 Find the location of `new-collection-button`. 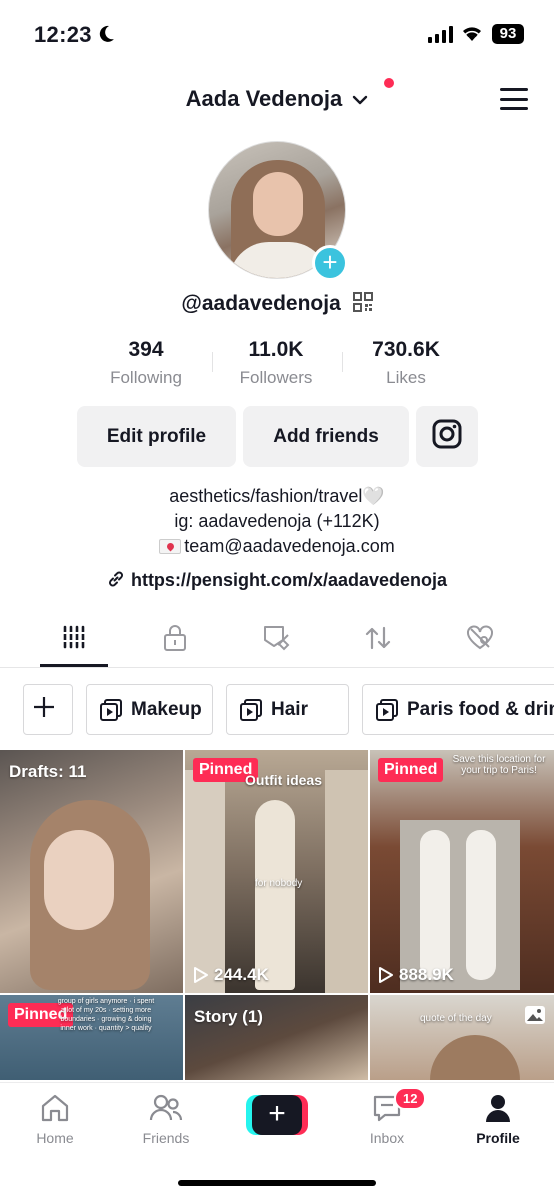

new-collection-button is located at coordinates (48, 709).